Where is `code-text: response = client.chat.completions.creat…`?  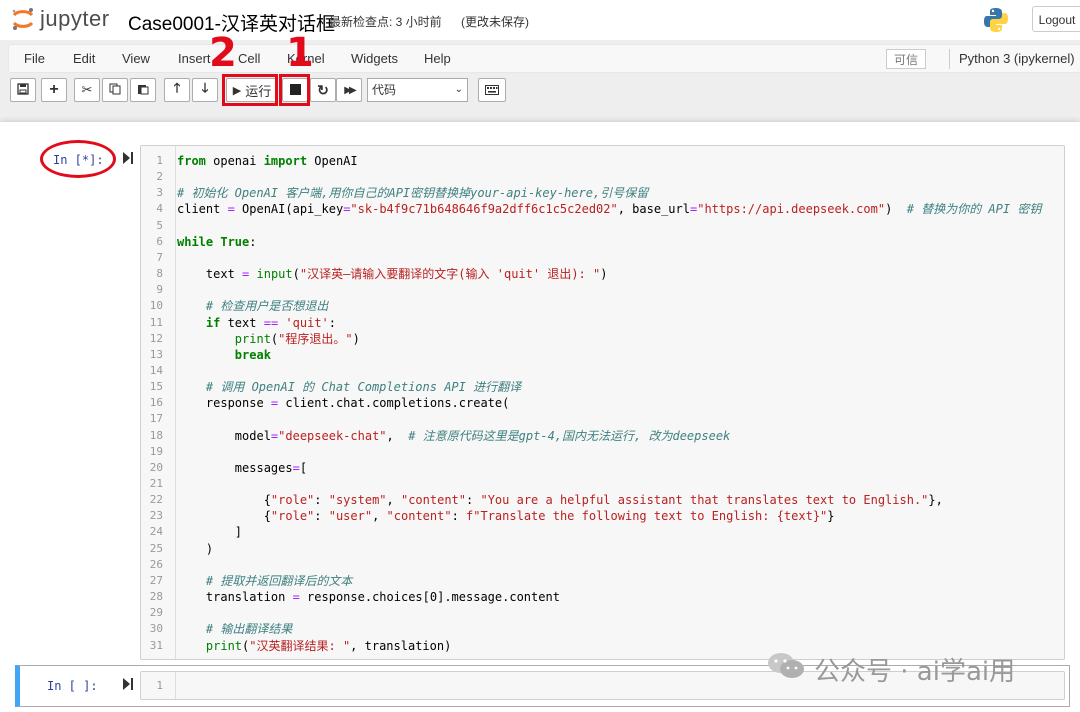 code-text: response = client.chat.completions.creat… is located at coordinates (343, 403).